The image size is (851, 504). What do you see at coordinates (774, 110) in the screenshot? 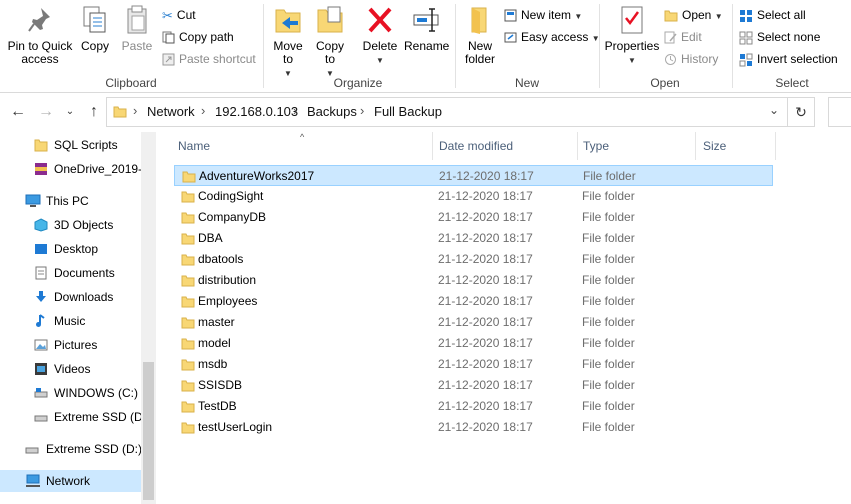
I see `address-dropdown-chevron-icon: ⌄` at bounding box center [774, 110].